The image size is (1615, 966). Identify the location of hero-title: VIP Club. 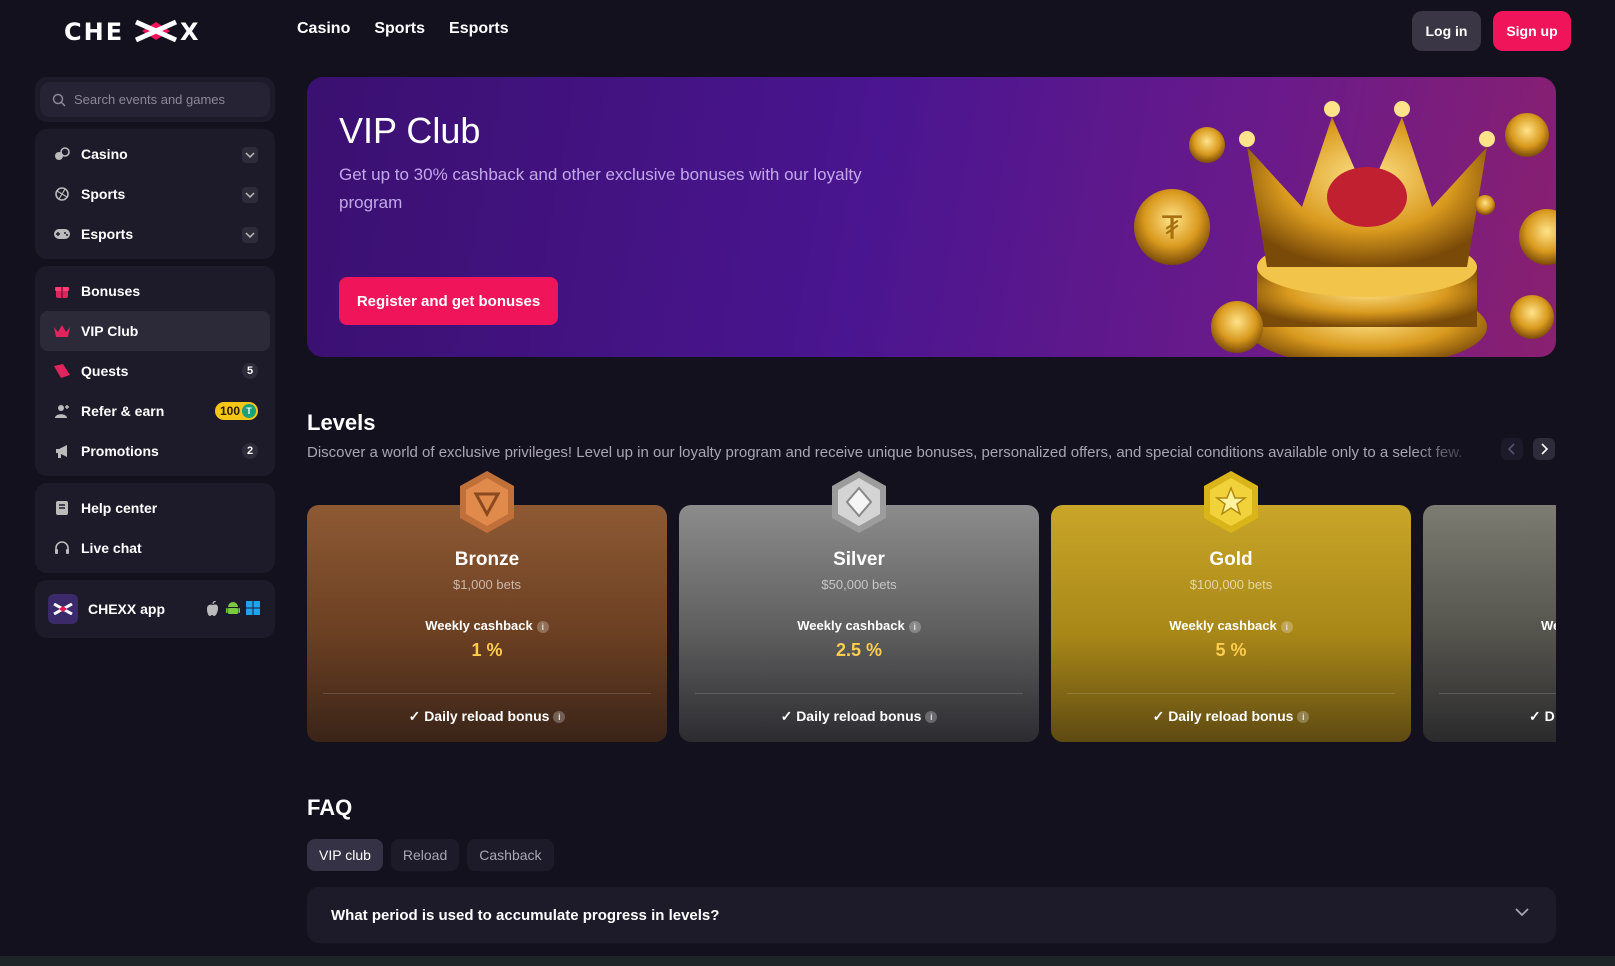
(410, 130).